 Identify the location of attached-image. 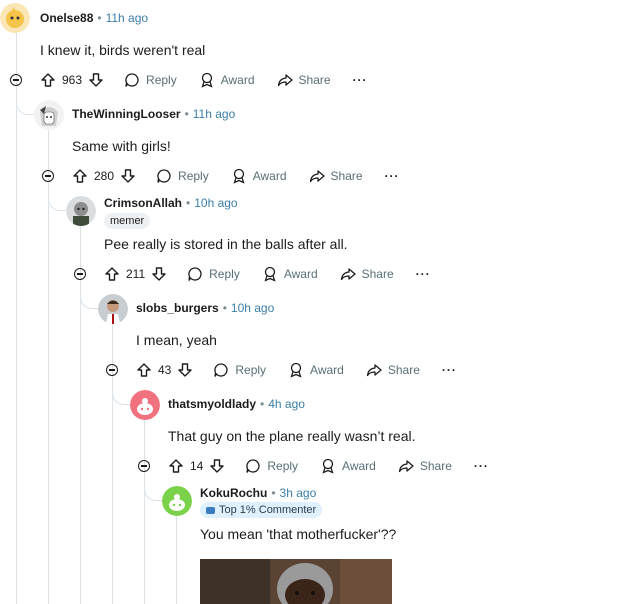
(296, 581).